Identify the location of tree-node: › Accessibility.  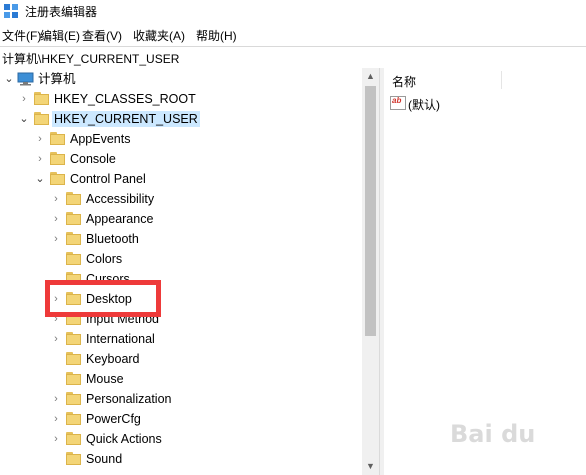
(181, 199).